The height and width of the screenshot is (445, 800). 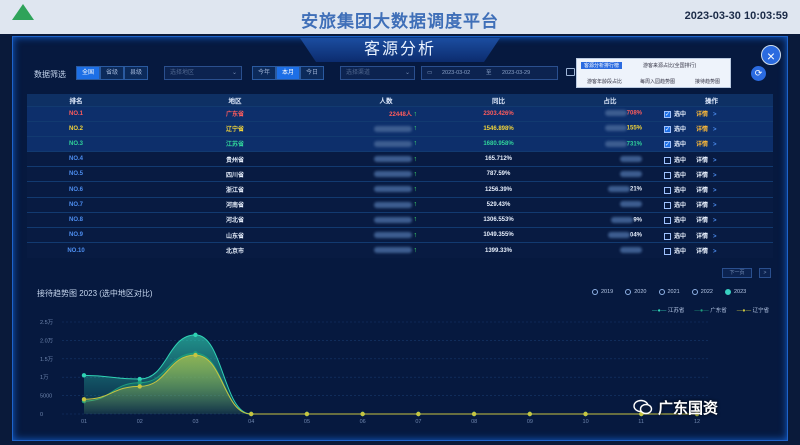 What do you see at coordinates (697, 422) in the screenshot?
I see `x-tick-label: 12` at bounding box center [697, 422].